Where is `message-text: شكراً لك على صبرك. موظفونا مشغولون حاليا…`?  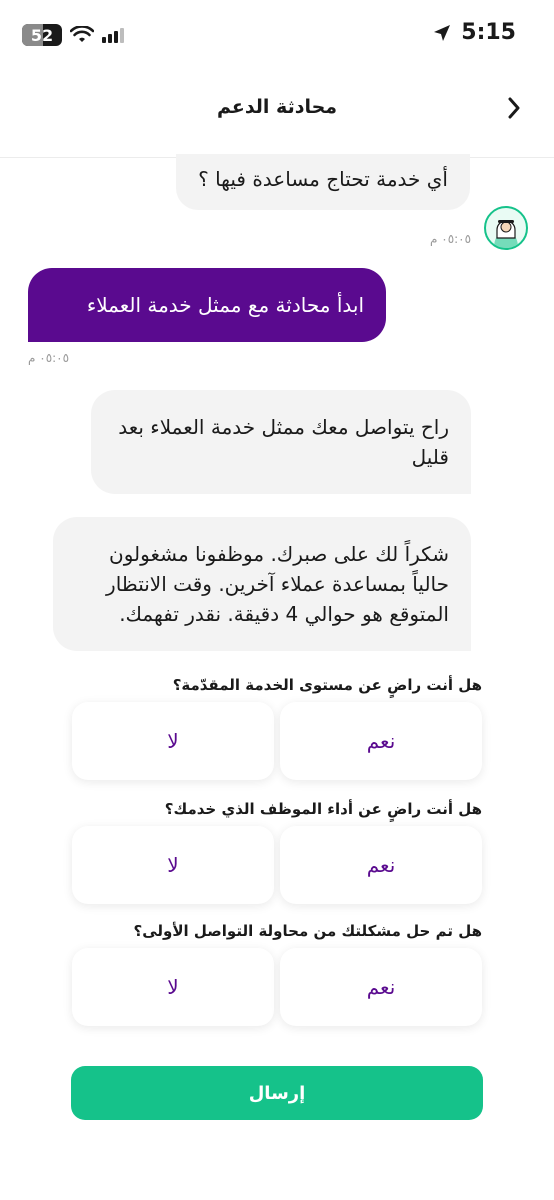 message-text: شكراً لك على صبرك. موظفونا مشغولون حاليا… is located at coordinates (277, 584).